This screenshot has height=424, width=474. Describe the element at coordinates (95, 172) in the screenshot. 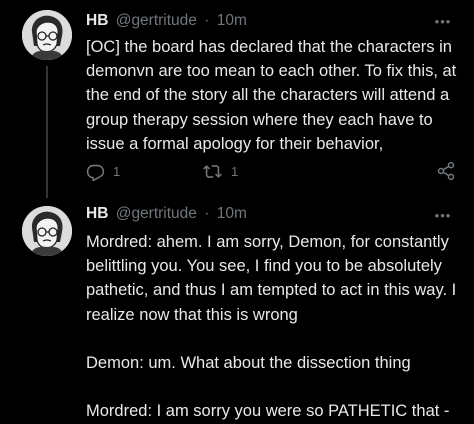

I see `reply-icon` at that location.